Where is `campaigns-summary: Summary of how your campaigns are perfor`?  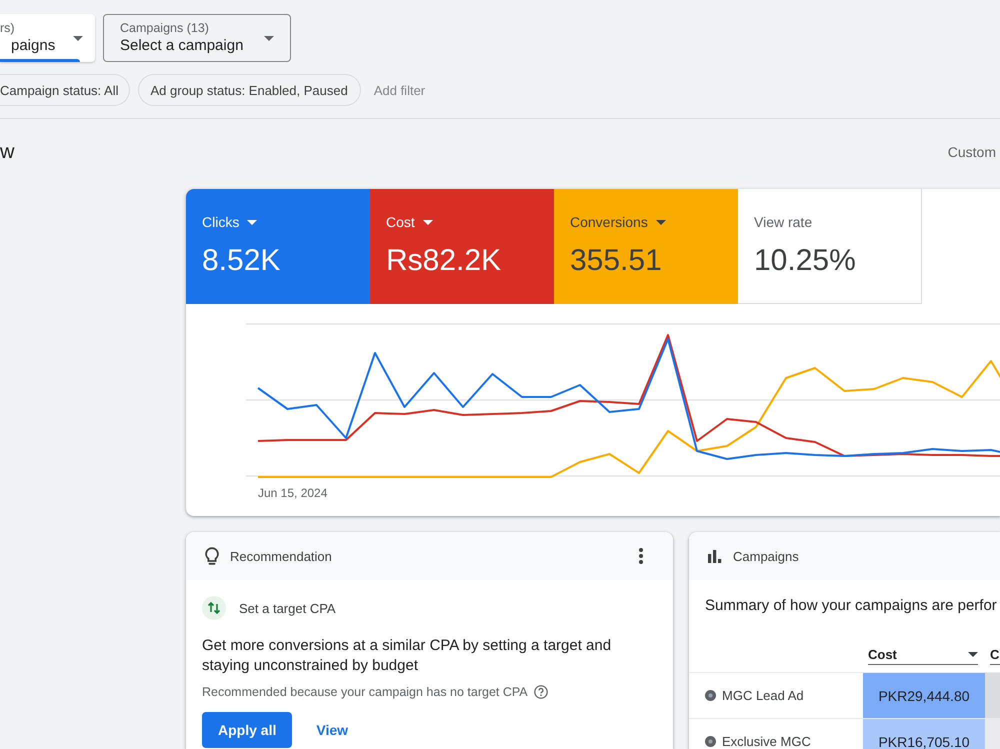
campaigns-summary: Summary of how your campaigns are perfor is located at coordinates (851, 606).